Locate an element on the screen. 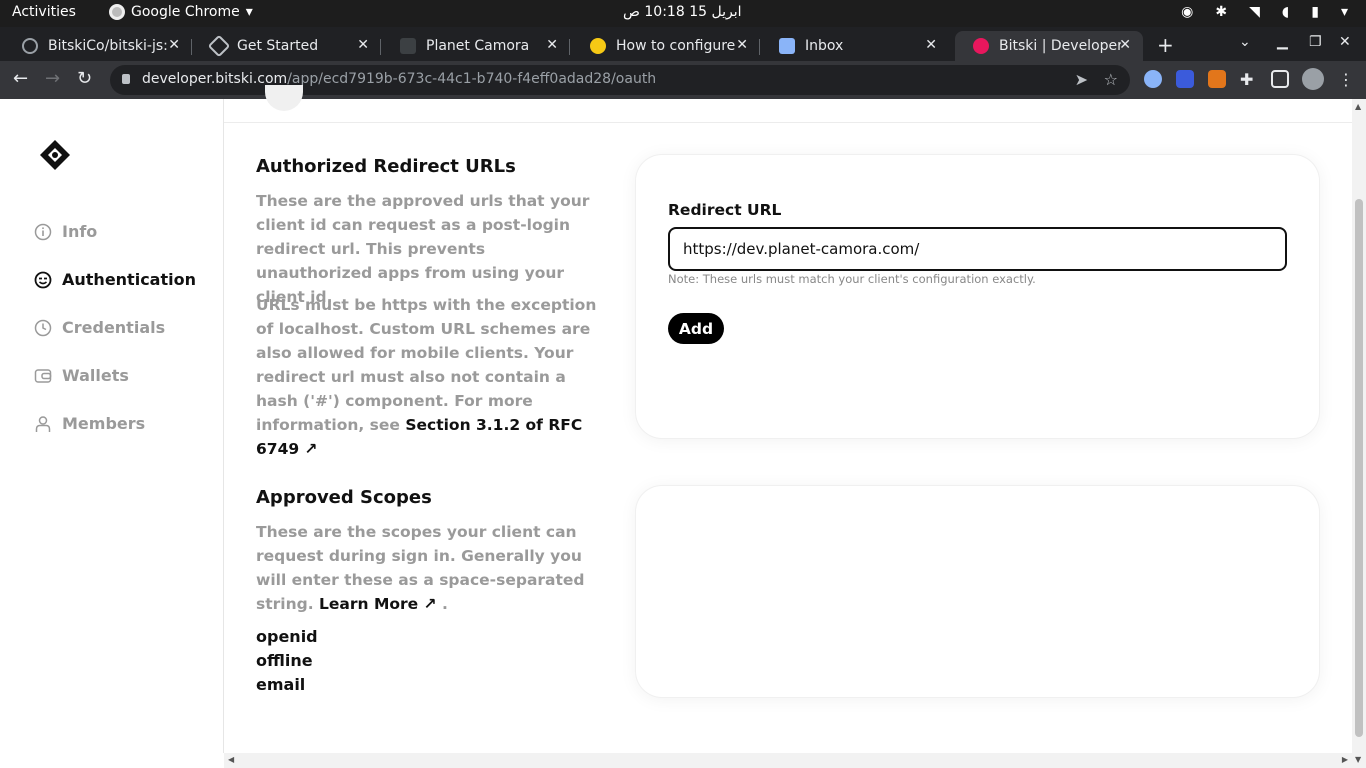 This screenshot has height=768, width=1366. sidebar-item-credentials: Credentials is located at coordinates (99, 327).